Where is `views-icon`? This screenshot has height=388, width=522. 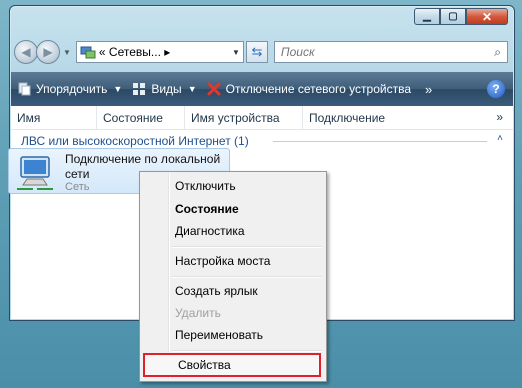
views-icon is located at coordinates (139, 89).